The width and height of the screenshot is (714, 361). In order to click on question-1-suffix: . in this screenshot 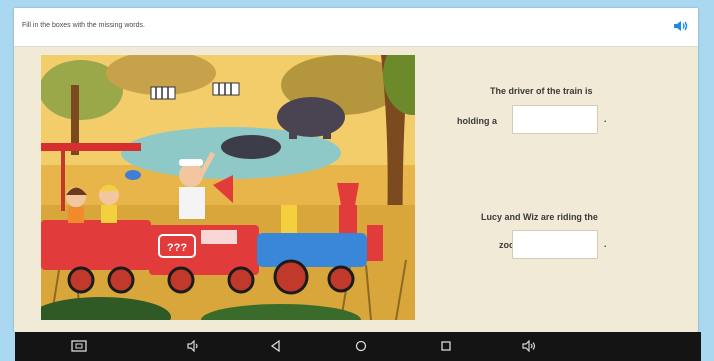, I will do `click(605, 119)`.